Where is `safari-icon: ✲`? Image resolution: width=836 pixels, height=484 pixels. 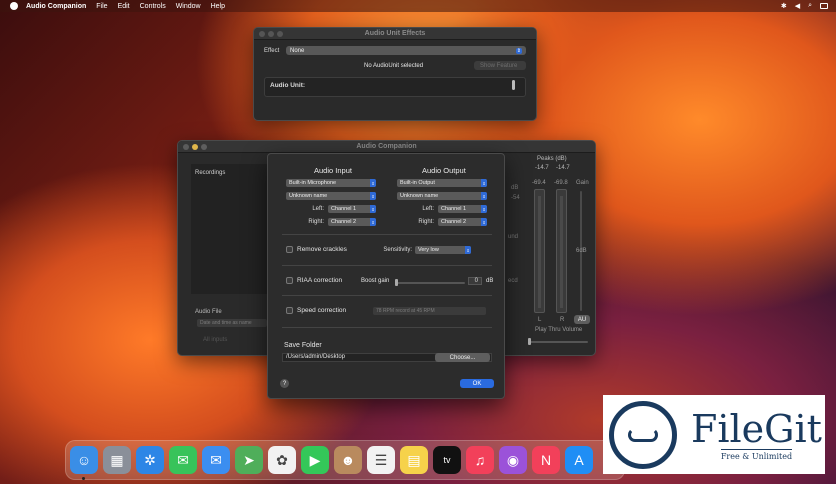
safari-icon: ✲ is located at coordinates (150, 460).